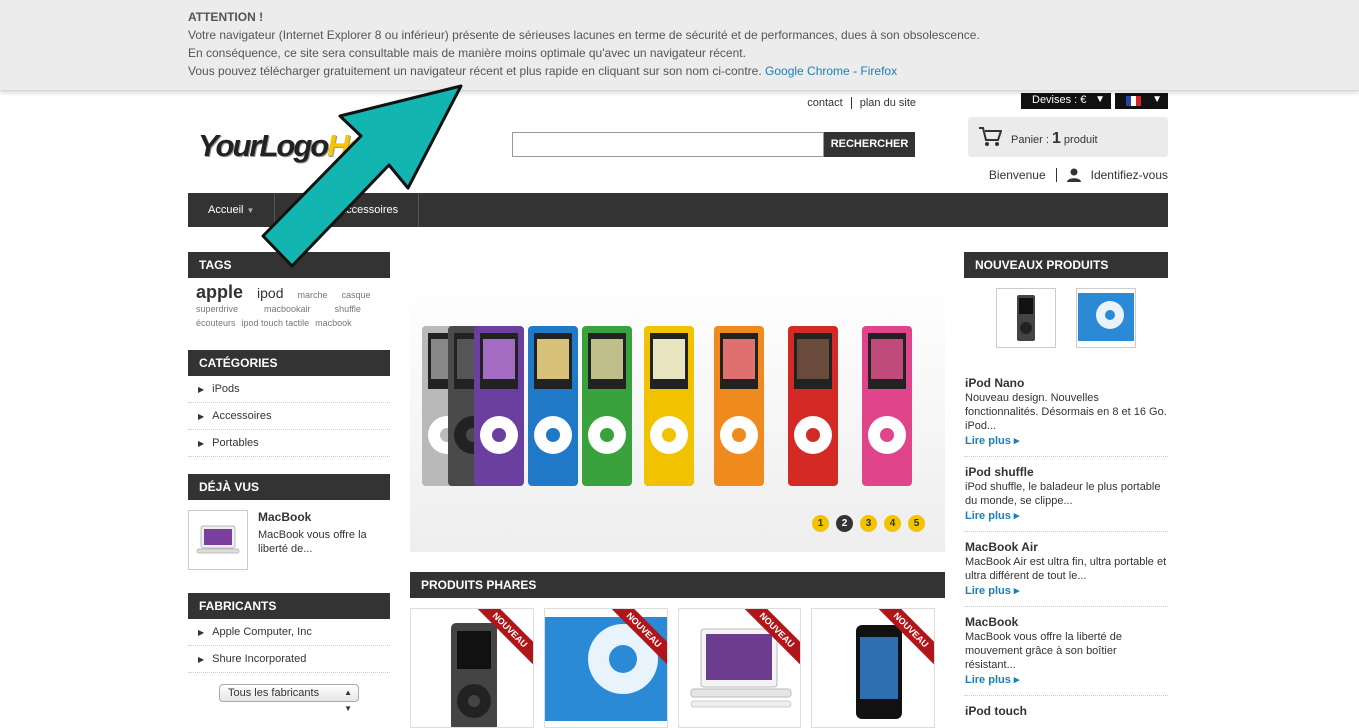 The height and width of the screenshot is (728, 1359). Describe the element at coordinates (824, 103) in the screenshot. I see `contact-link: contact` at that location.